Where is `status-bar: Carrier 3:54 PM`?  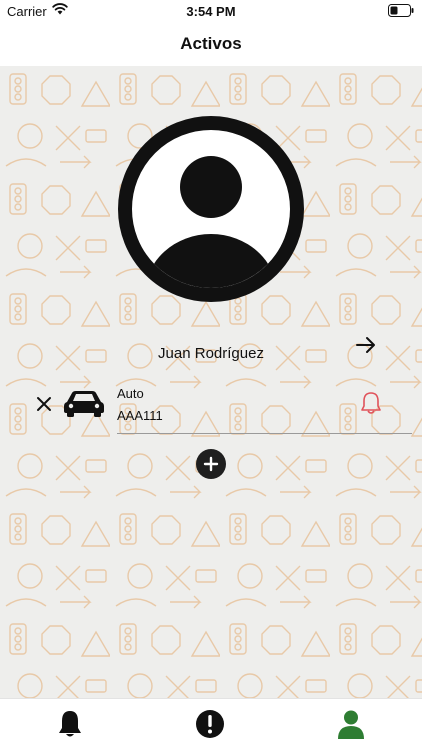
status-bar: Carrier 3:54 PM is located at coordinates (211, 12).